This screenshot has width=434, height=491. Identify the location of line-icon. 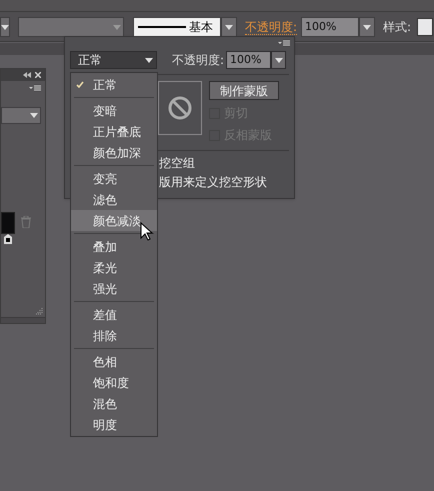
(162, 27).